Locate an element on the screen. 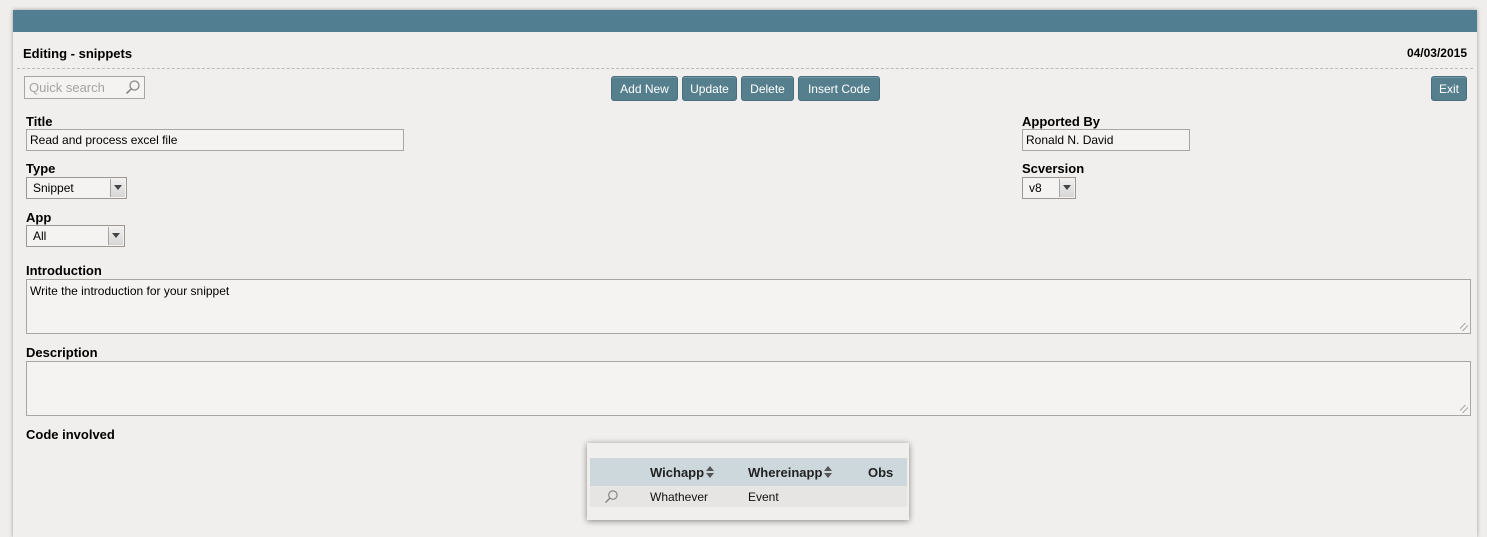 This screenshot has width=1487, height=537. scversion-select: v8 is located at coordinates (1049, 188).